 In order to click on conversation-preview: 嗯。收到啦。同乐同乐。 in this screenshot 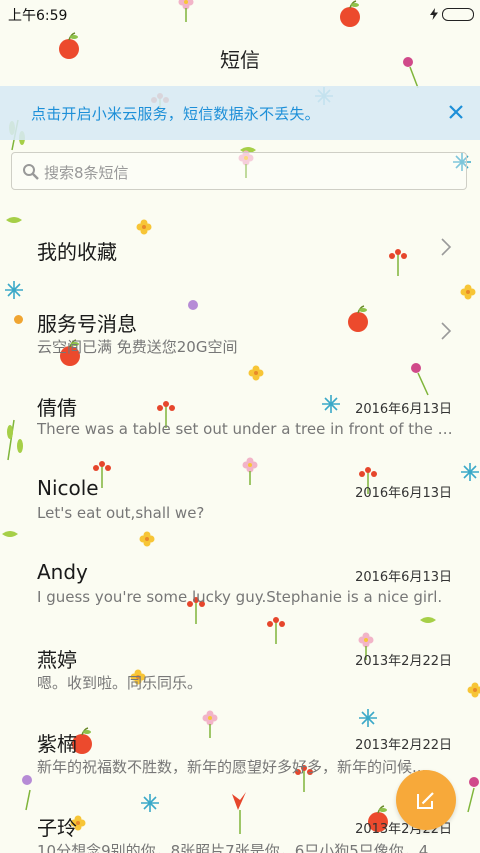, I will do `click(120, 683)`.